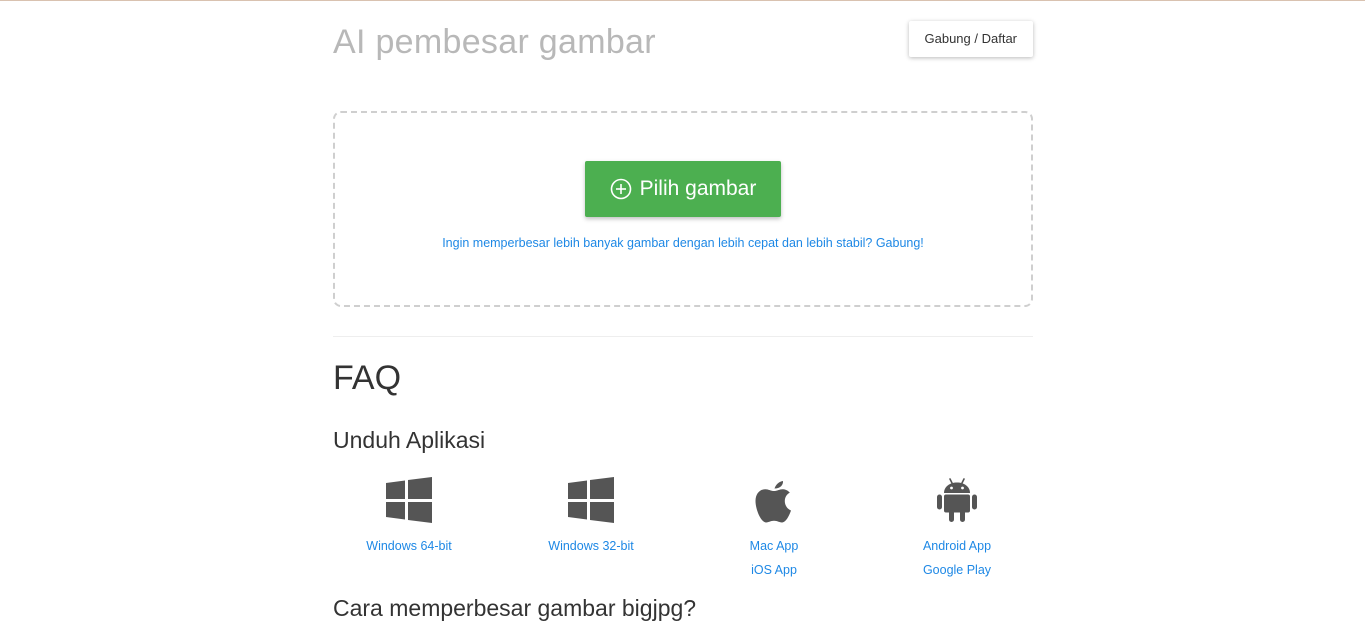 This screenshot has width=1365, height=633. I want to click on windows-64-link: Windows 64-bit, so click(409, 546).